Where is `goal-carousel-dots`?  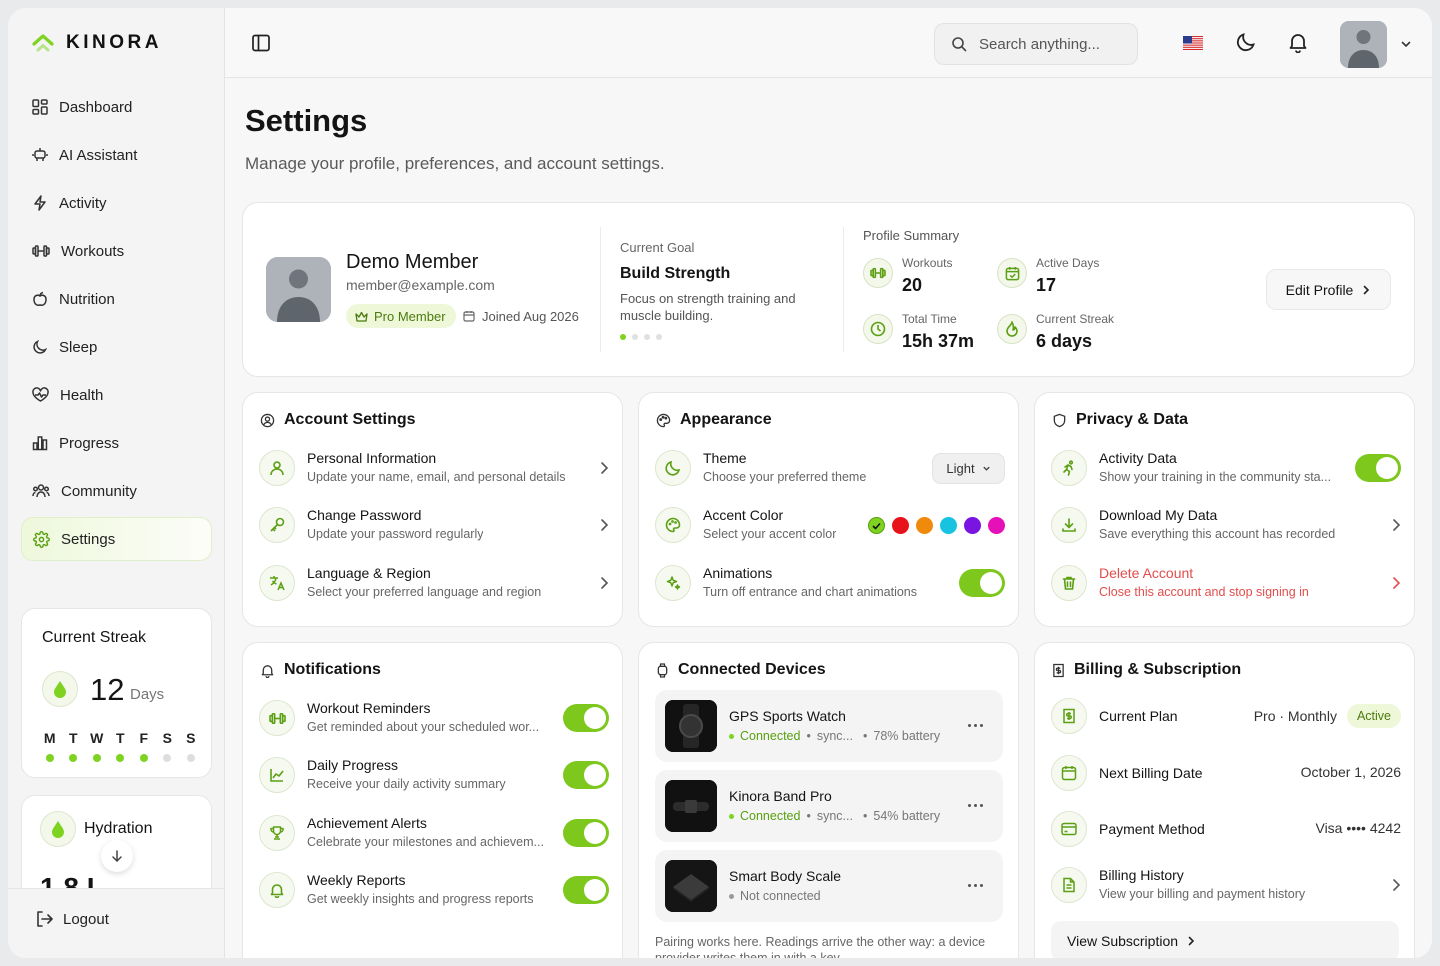 goal-carousel-dots is located at coordinates (641, 337).